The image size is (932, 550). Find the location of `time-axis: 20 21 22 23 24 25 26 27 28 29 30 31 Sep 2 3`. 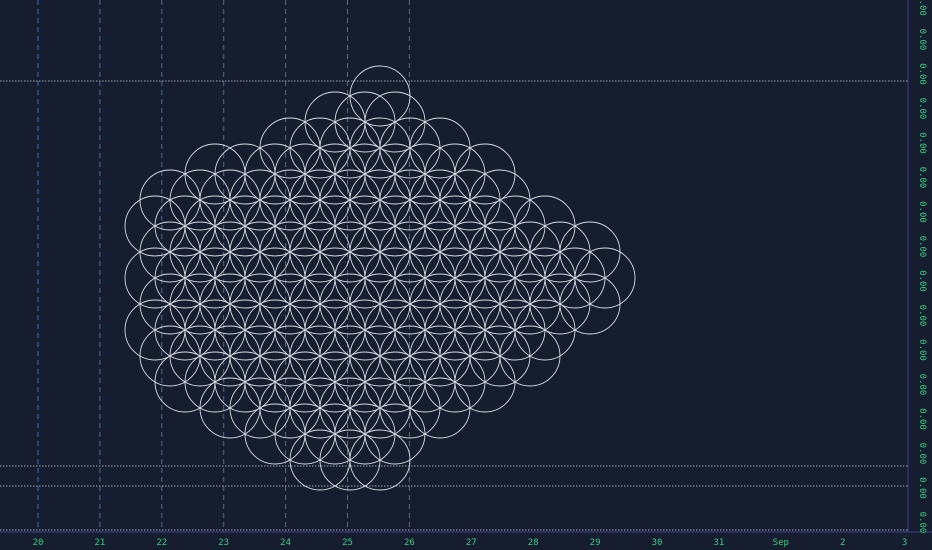

time-axis: 20 21 22 23 24 25 26 27 28 29 30 31 Sep 2 3 is located at coordinates (470, 543).